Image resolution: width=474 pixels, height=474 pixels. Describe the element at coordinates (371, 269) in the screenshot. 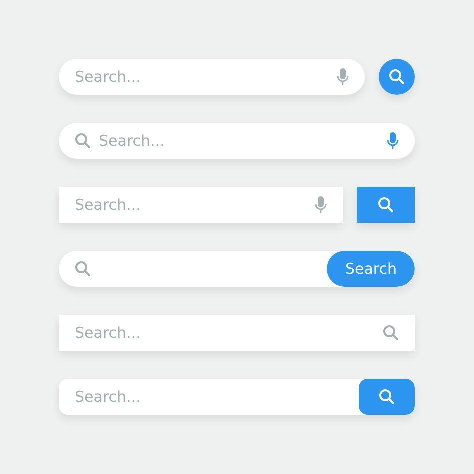

I see `search-button: Search` at that location.